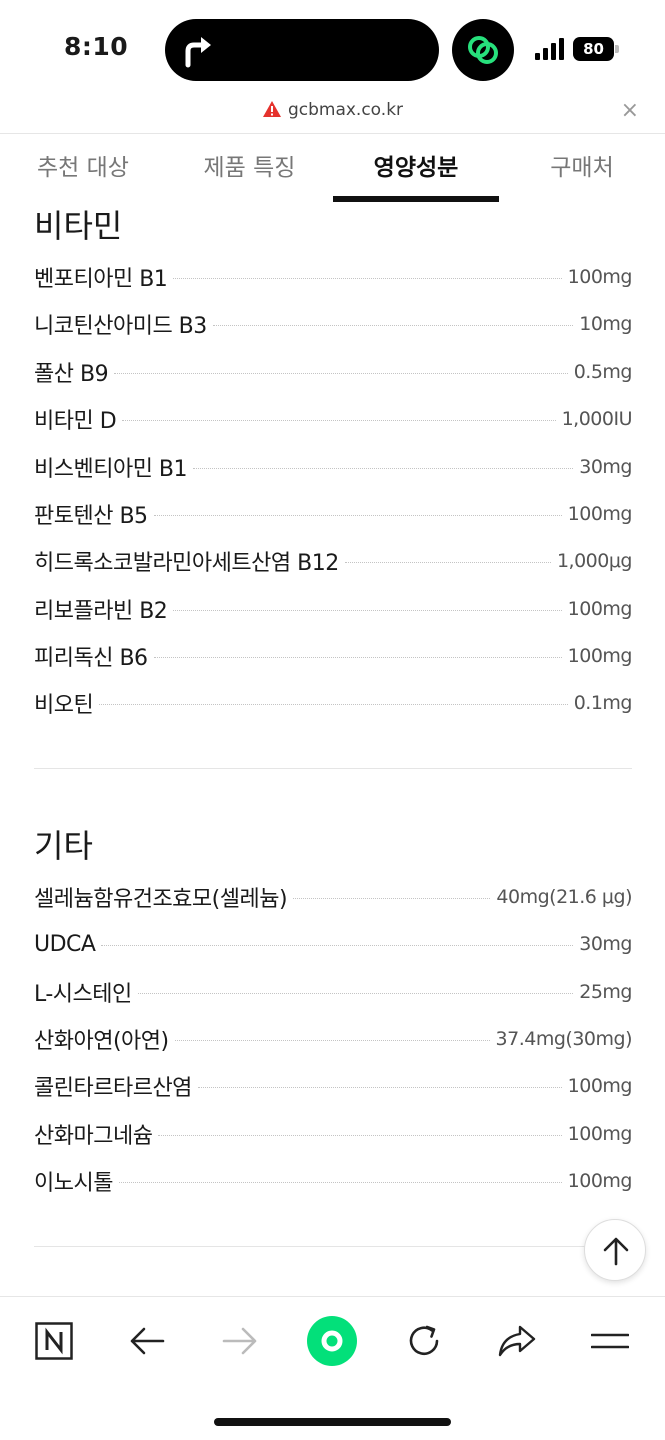 The image size is (665, 1440). I want to click on item-name: 히드록소코발라민아세트산염 B12, so click(186, 563).